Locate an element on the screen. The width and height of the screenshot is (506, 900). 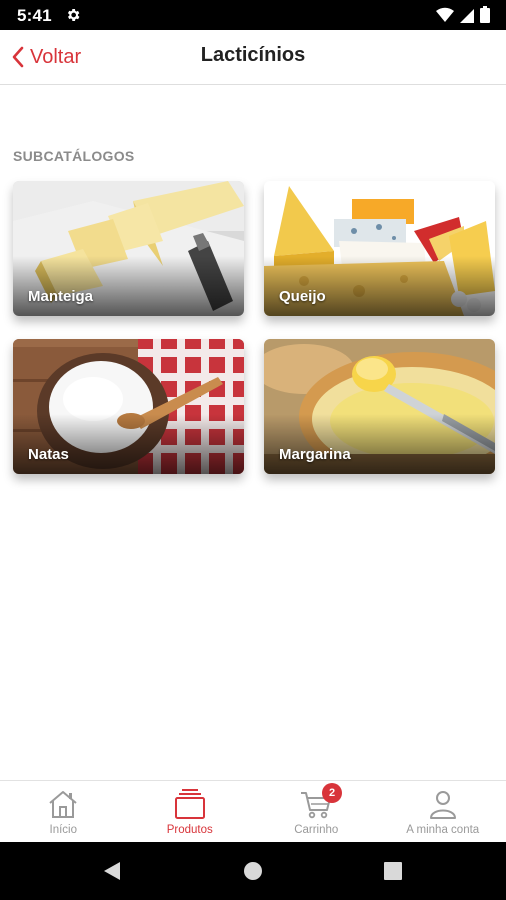
subcatalog-card-queijo: Queijo is located at coordinates (379, 248).